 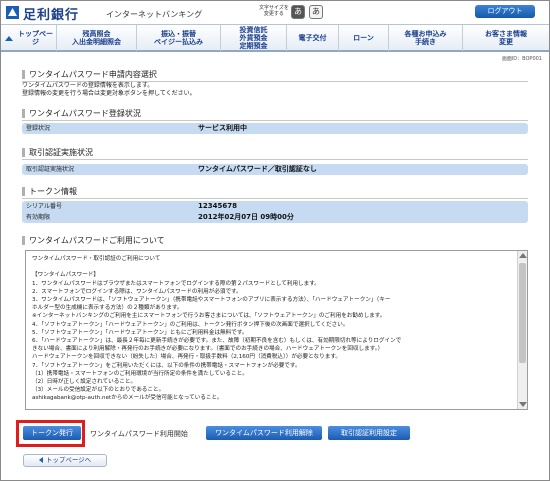 I want to click on scroll-down-arrow-icon, so click(x=523, y=404).